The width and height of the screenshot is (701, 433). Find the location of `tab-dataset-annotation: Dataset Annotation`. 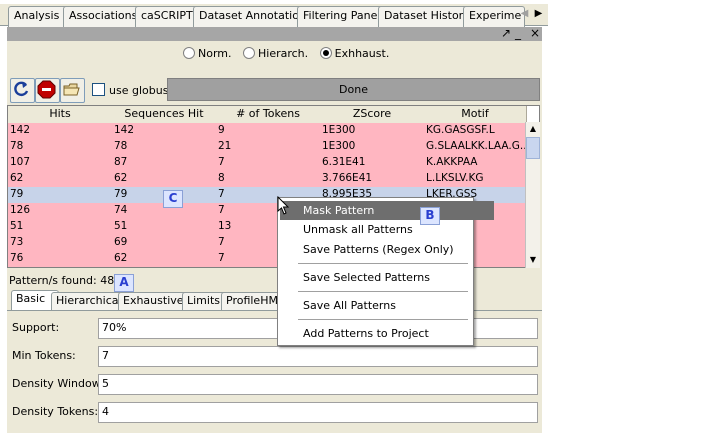

tab-dataset-annotation: Dataset Annotation is located at coordinates (251, 16).